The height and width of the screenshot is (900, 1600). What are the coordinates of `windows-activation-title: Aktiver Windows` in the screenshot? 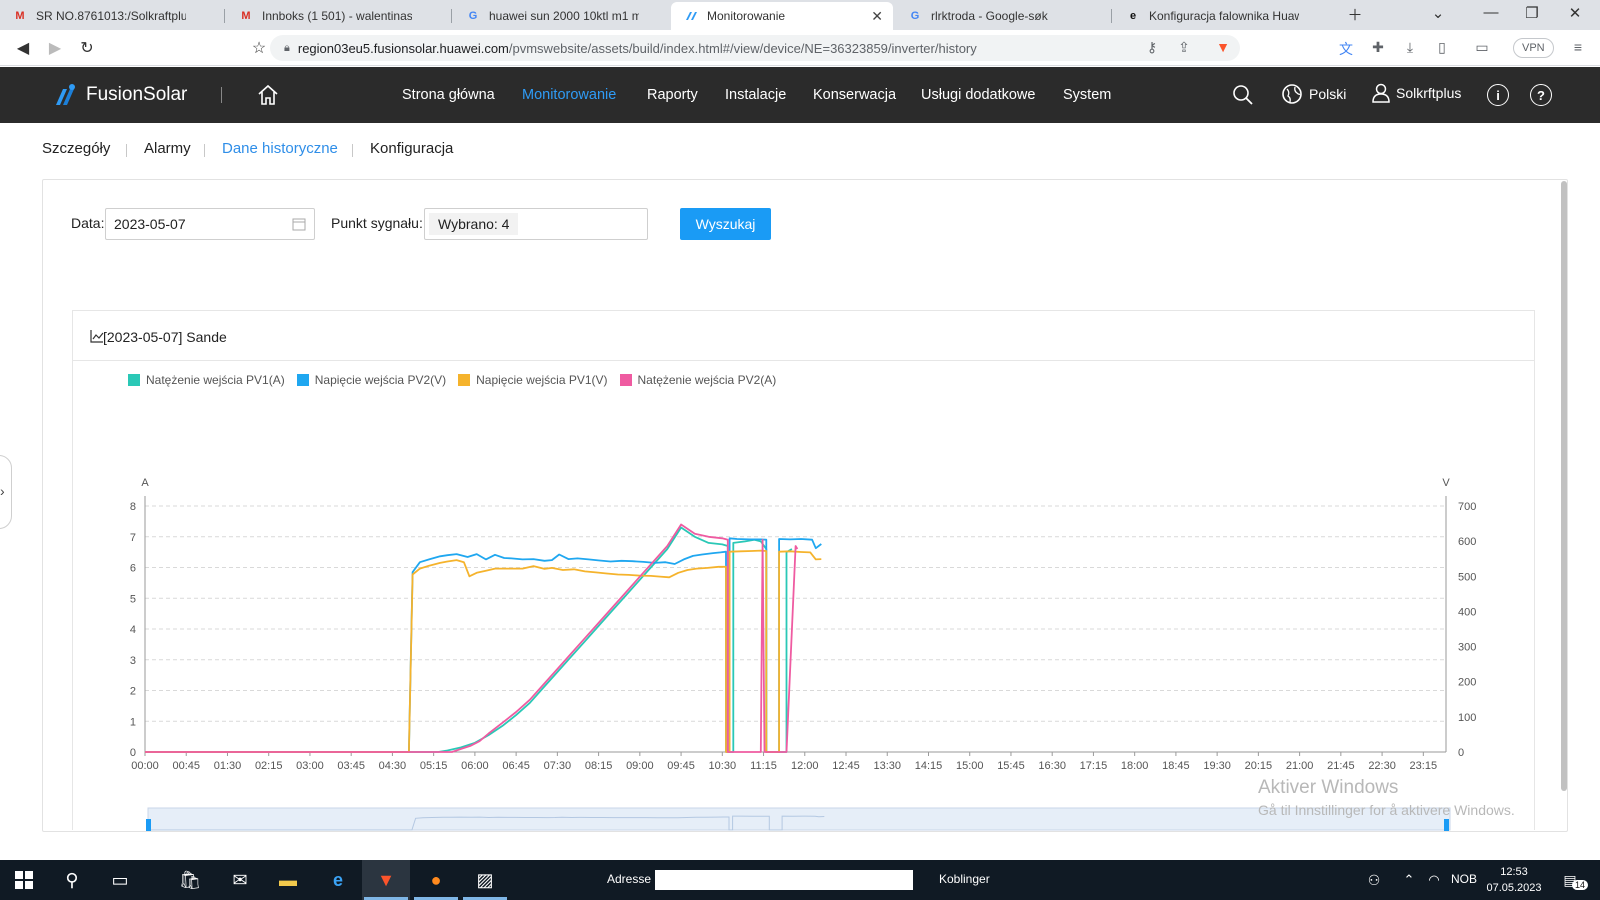 It's located at (1328, 787).